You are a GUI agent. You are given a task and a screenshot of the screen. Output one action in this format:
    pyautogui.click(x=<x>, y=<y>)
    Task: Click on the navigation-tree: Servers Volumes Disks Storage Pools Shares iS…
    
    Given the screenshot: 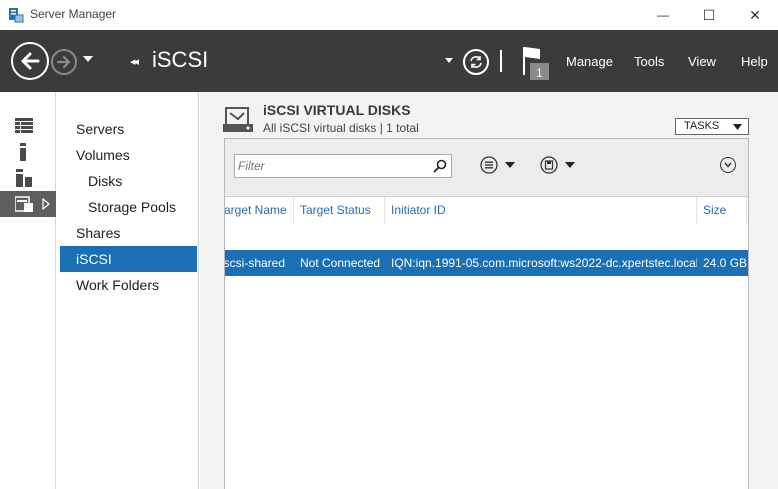 What is the action you would take?
    pyautogui.click(x=127, y=290)
    